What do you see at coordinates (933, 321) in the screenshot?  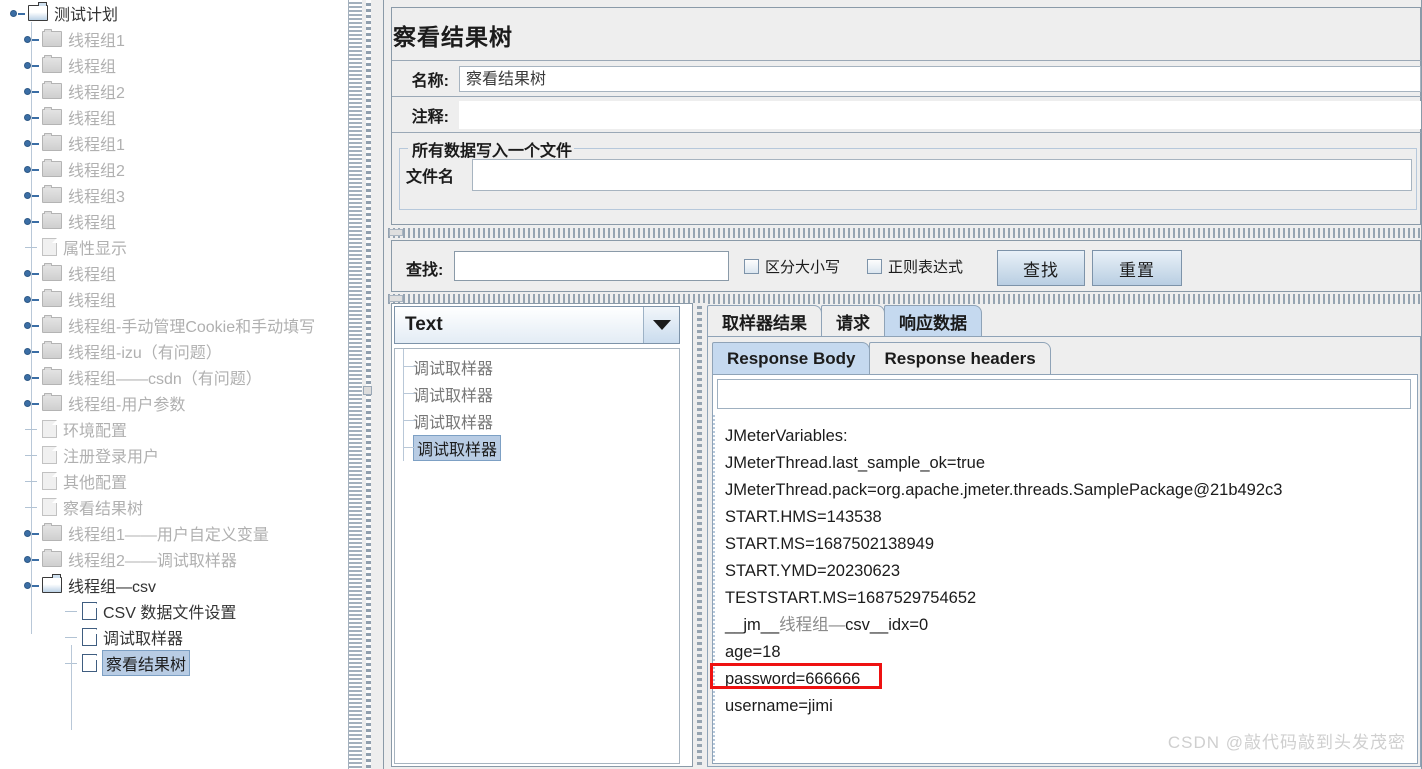 I see `result-tab: 响应数据` at bounding box center [933, 321].